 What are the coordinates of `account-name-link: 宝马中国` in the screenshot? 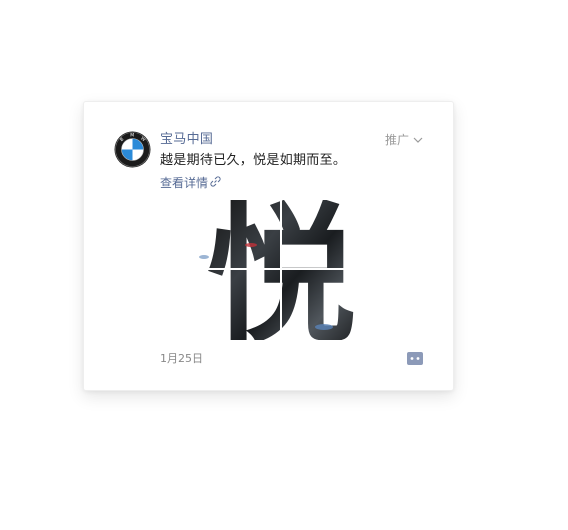 It's located at (186, 140).